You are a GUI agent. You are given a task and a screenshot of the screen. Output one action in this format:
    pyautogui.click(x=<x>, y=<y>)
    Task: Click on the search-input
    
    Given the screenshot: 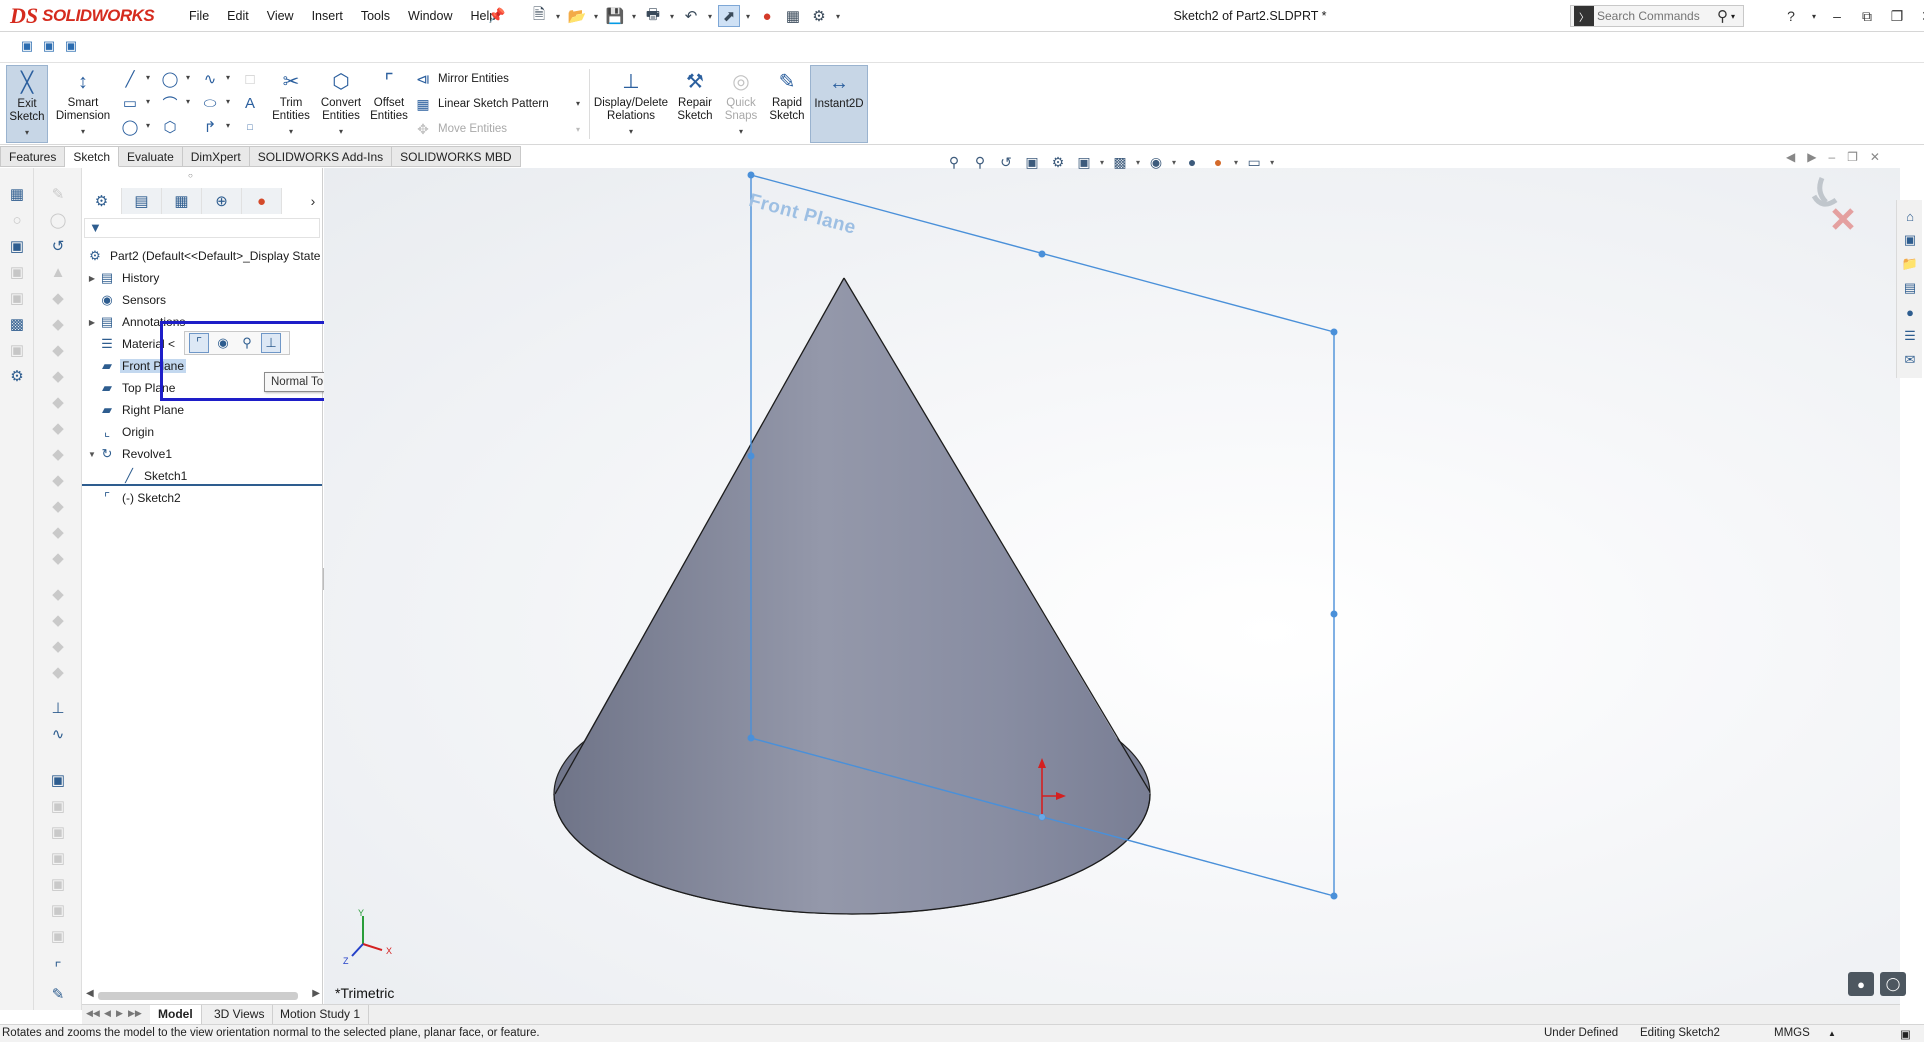 What is the action you would take?
    pyautogui.click(x=1656, y=16)
    